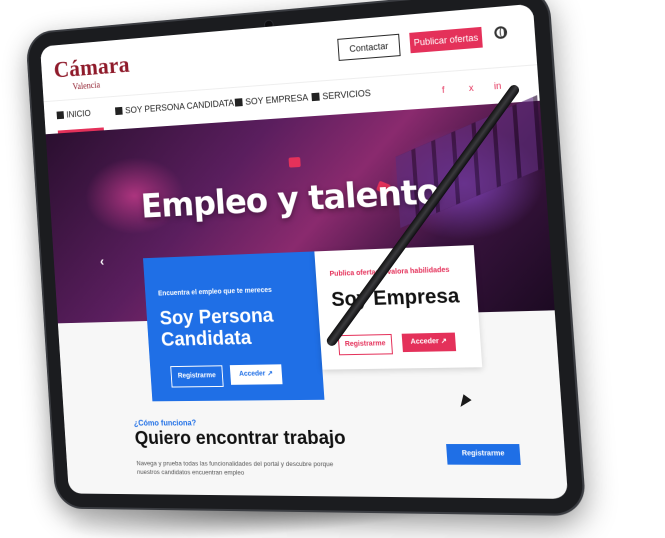 This screenshot has width=665, height=538. I want to click on decor-dice, so click(294, 162).